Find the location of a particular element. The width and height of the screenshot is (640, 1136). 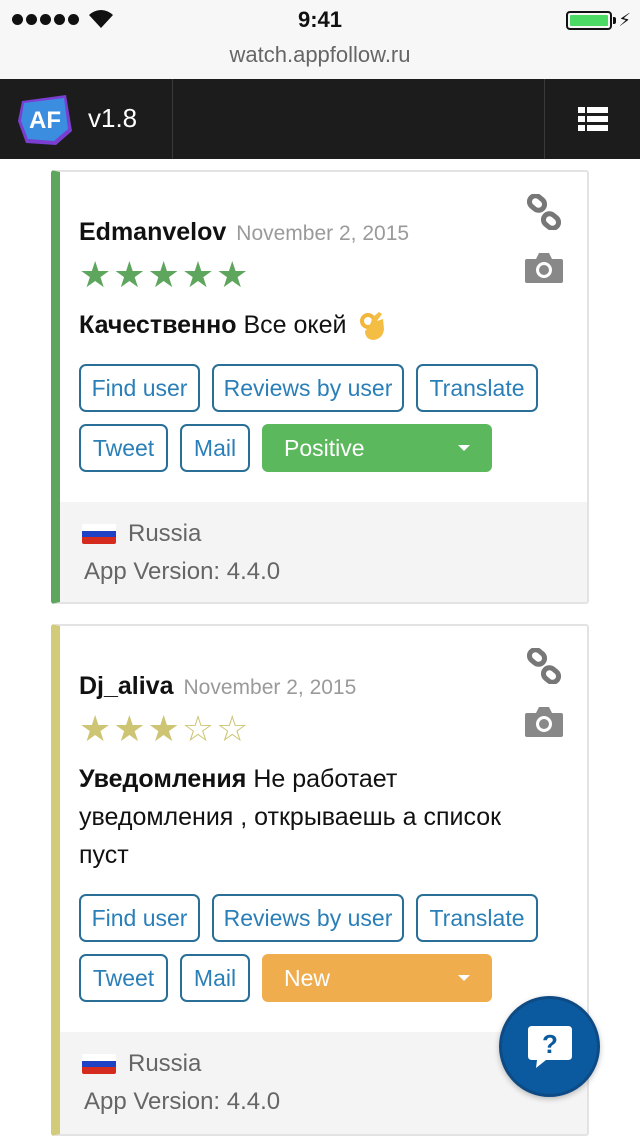

review-body: Все окей is located at coordinates (295, 325).